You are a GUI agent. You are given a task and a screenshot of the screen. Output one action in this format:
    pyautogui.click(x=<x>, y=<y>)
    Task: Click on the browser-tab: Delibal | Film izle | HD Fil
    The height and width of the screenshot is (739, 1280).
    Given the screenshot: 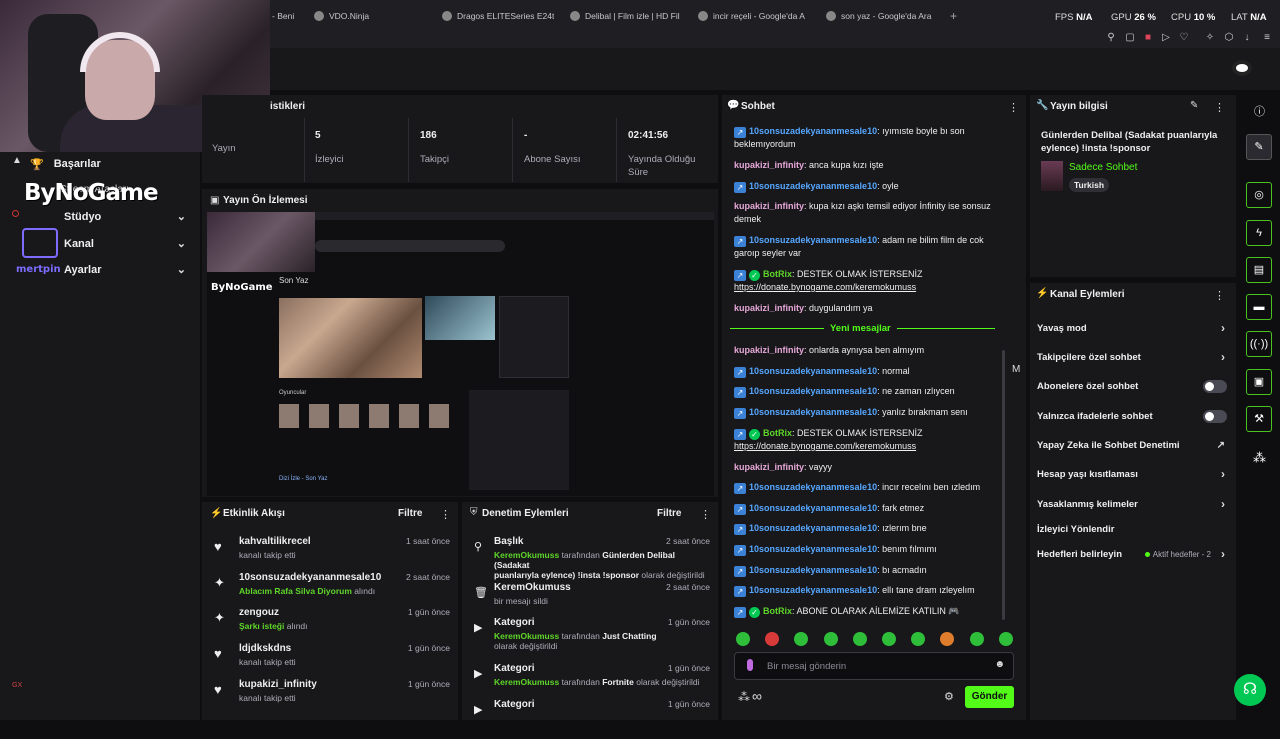 What is the action you would take?
    pyautogui.click(x=626, y=16)
    